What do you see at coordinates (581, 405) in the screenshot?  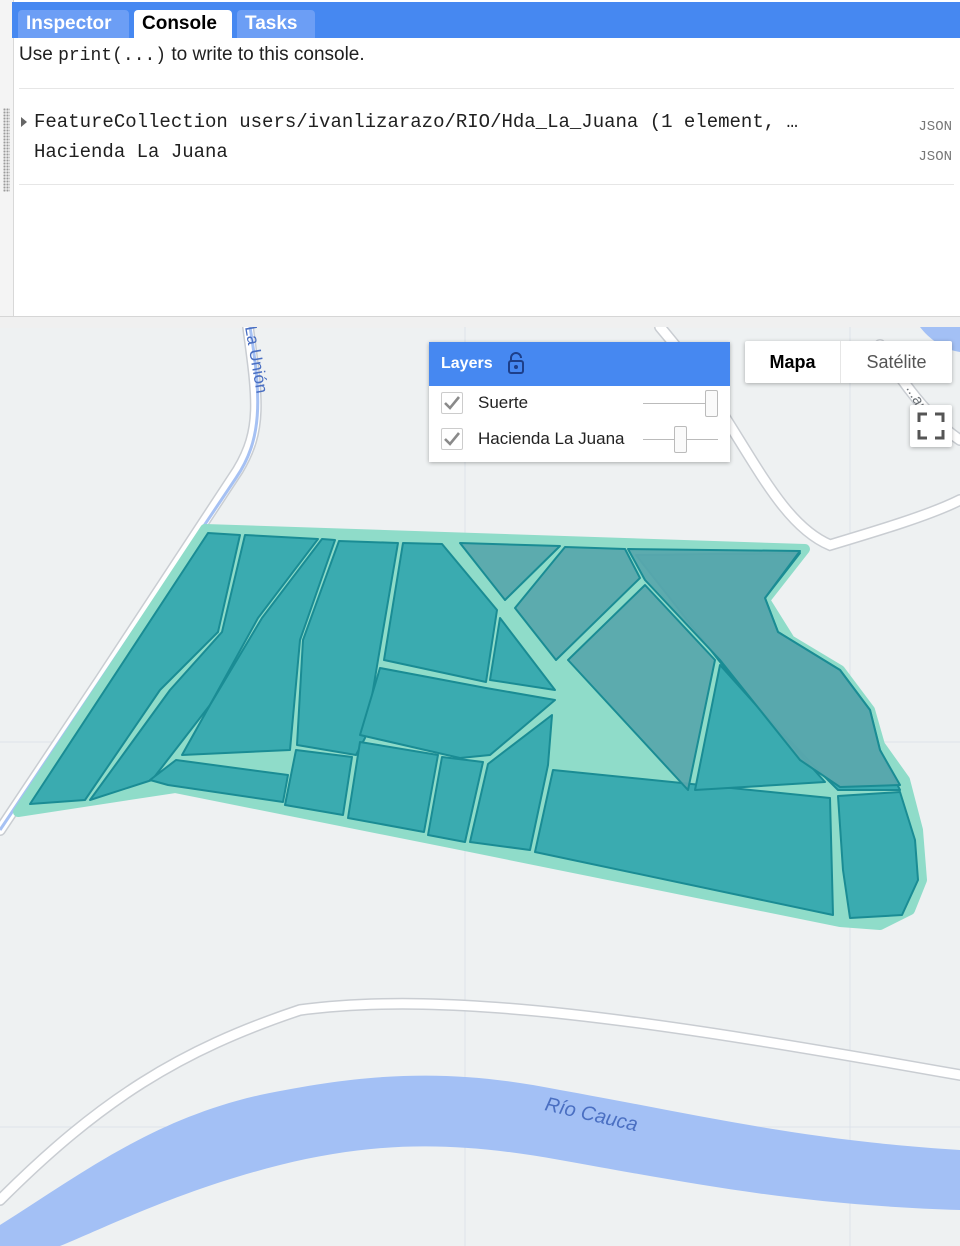 I see `layer-row-suerte: Suerte` at bounding box center [581, 405].